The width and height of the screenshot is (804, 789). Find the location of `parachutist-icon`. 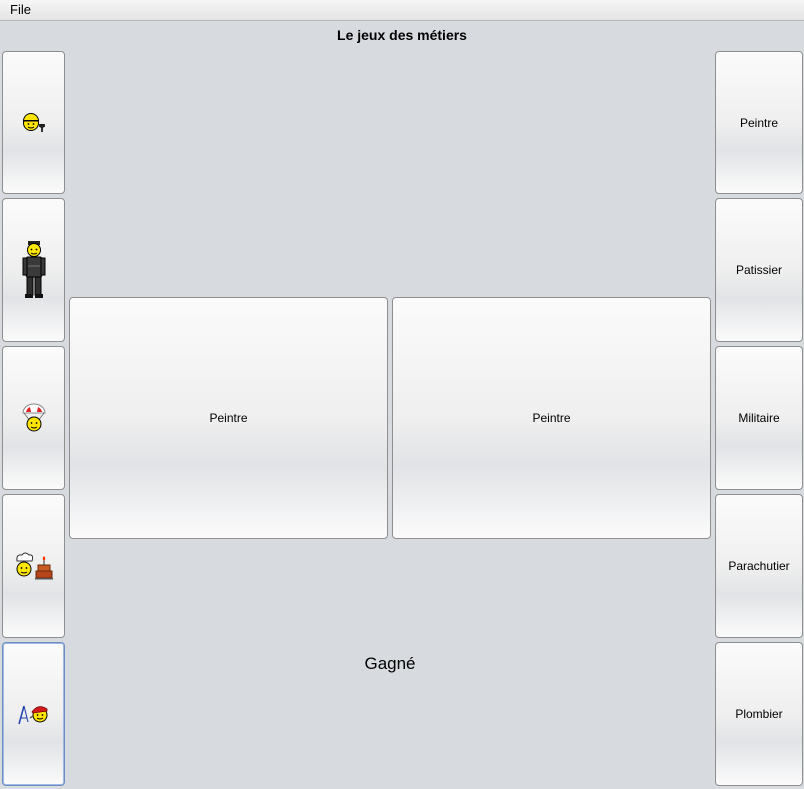

parachutist-icon is located at coordinates (34, 418).